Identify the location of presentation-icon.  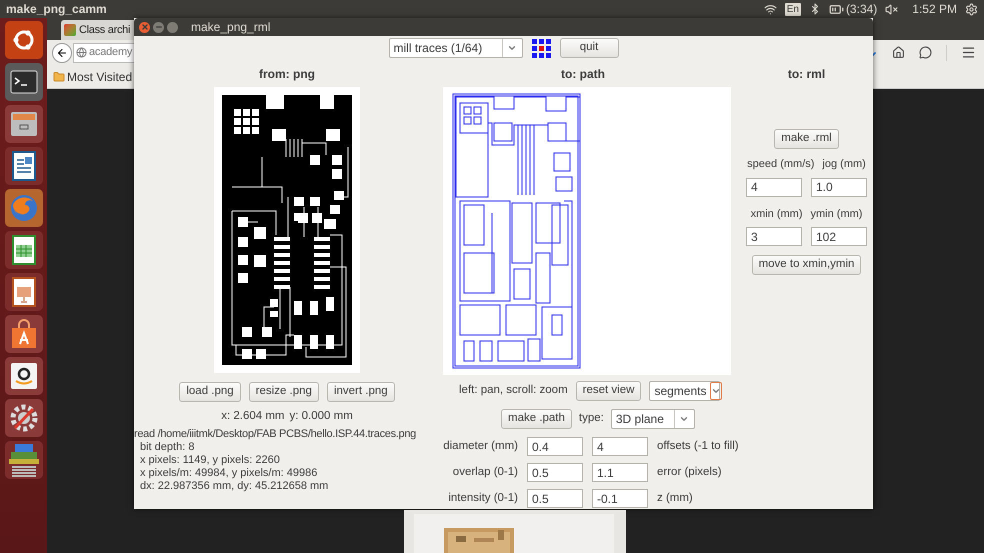
(23, 292).